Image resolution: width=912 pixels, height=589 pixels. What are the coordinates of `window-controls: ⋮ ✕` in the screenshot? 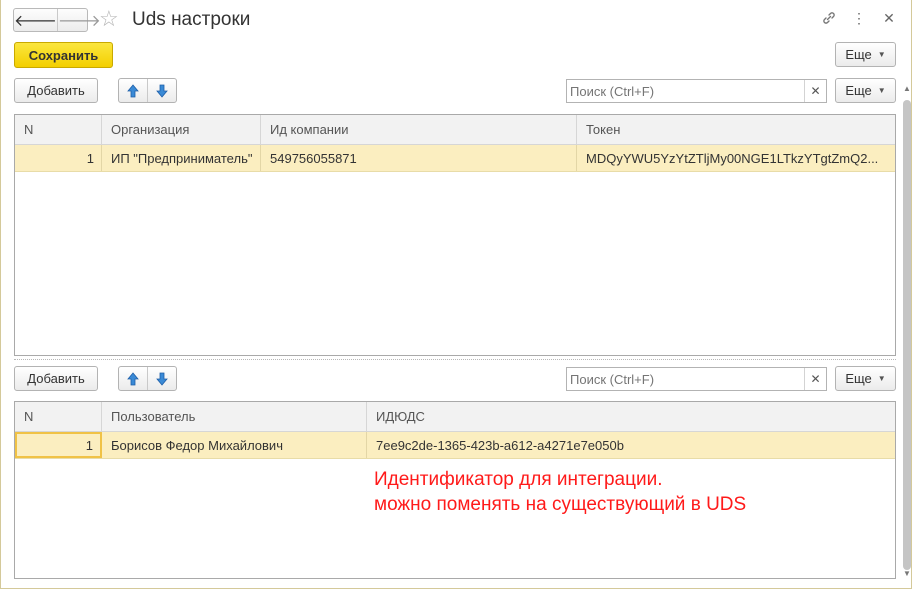 It's located at (859, 19).